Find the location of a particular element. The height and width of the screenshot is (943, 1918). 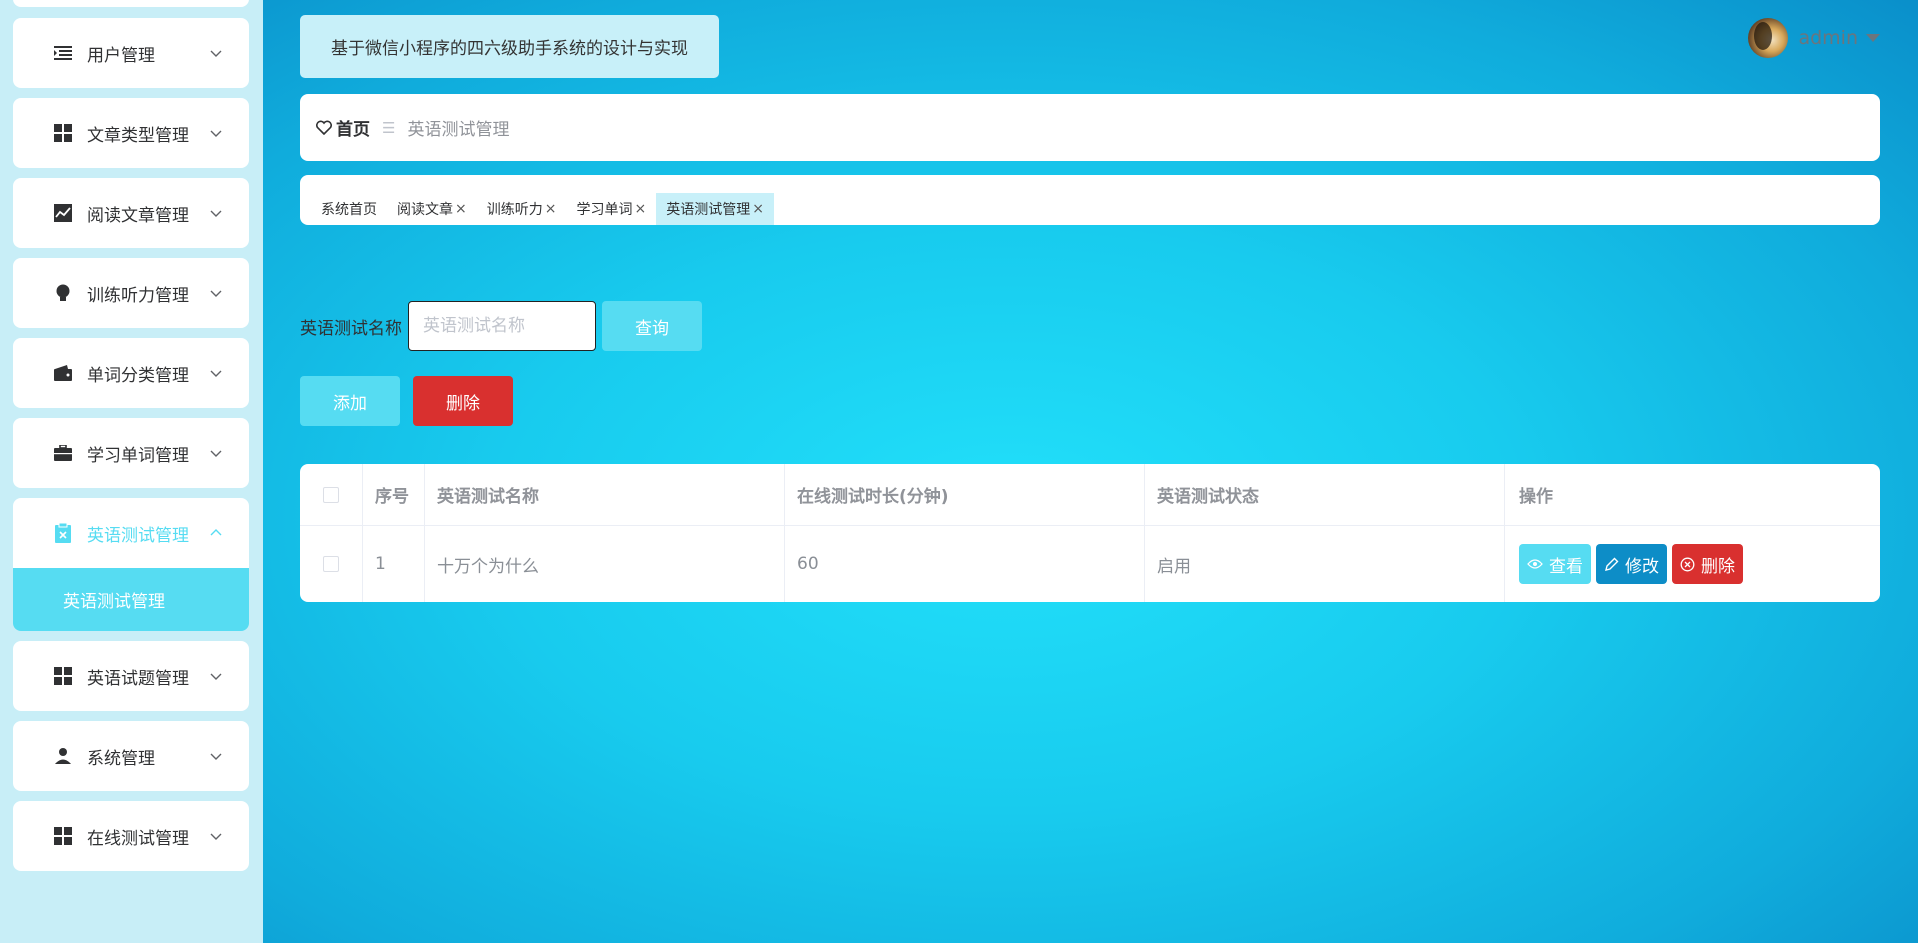

row-checkbox is located at coordinates (331, 564).